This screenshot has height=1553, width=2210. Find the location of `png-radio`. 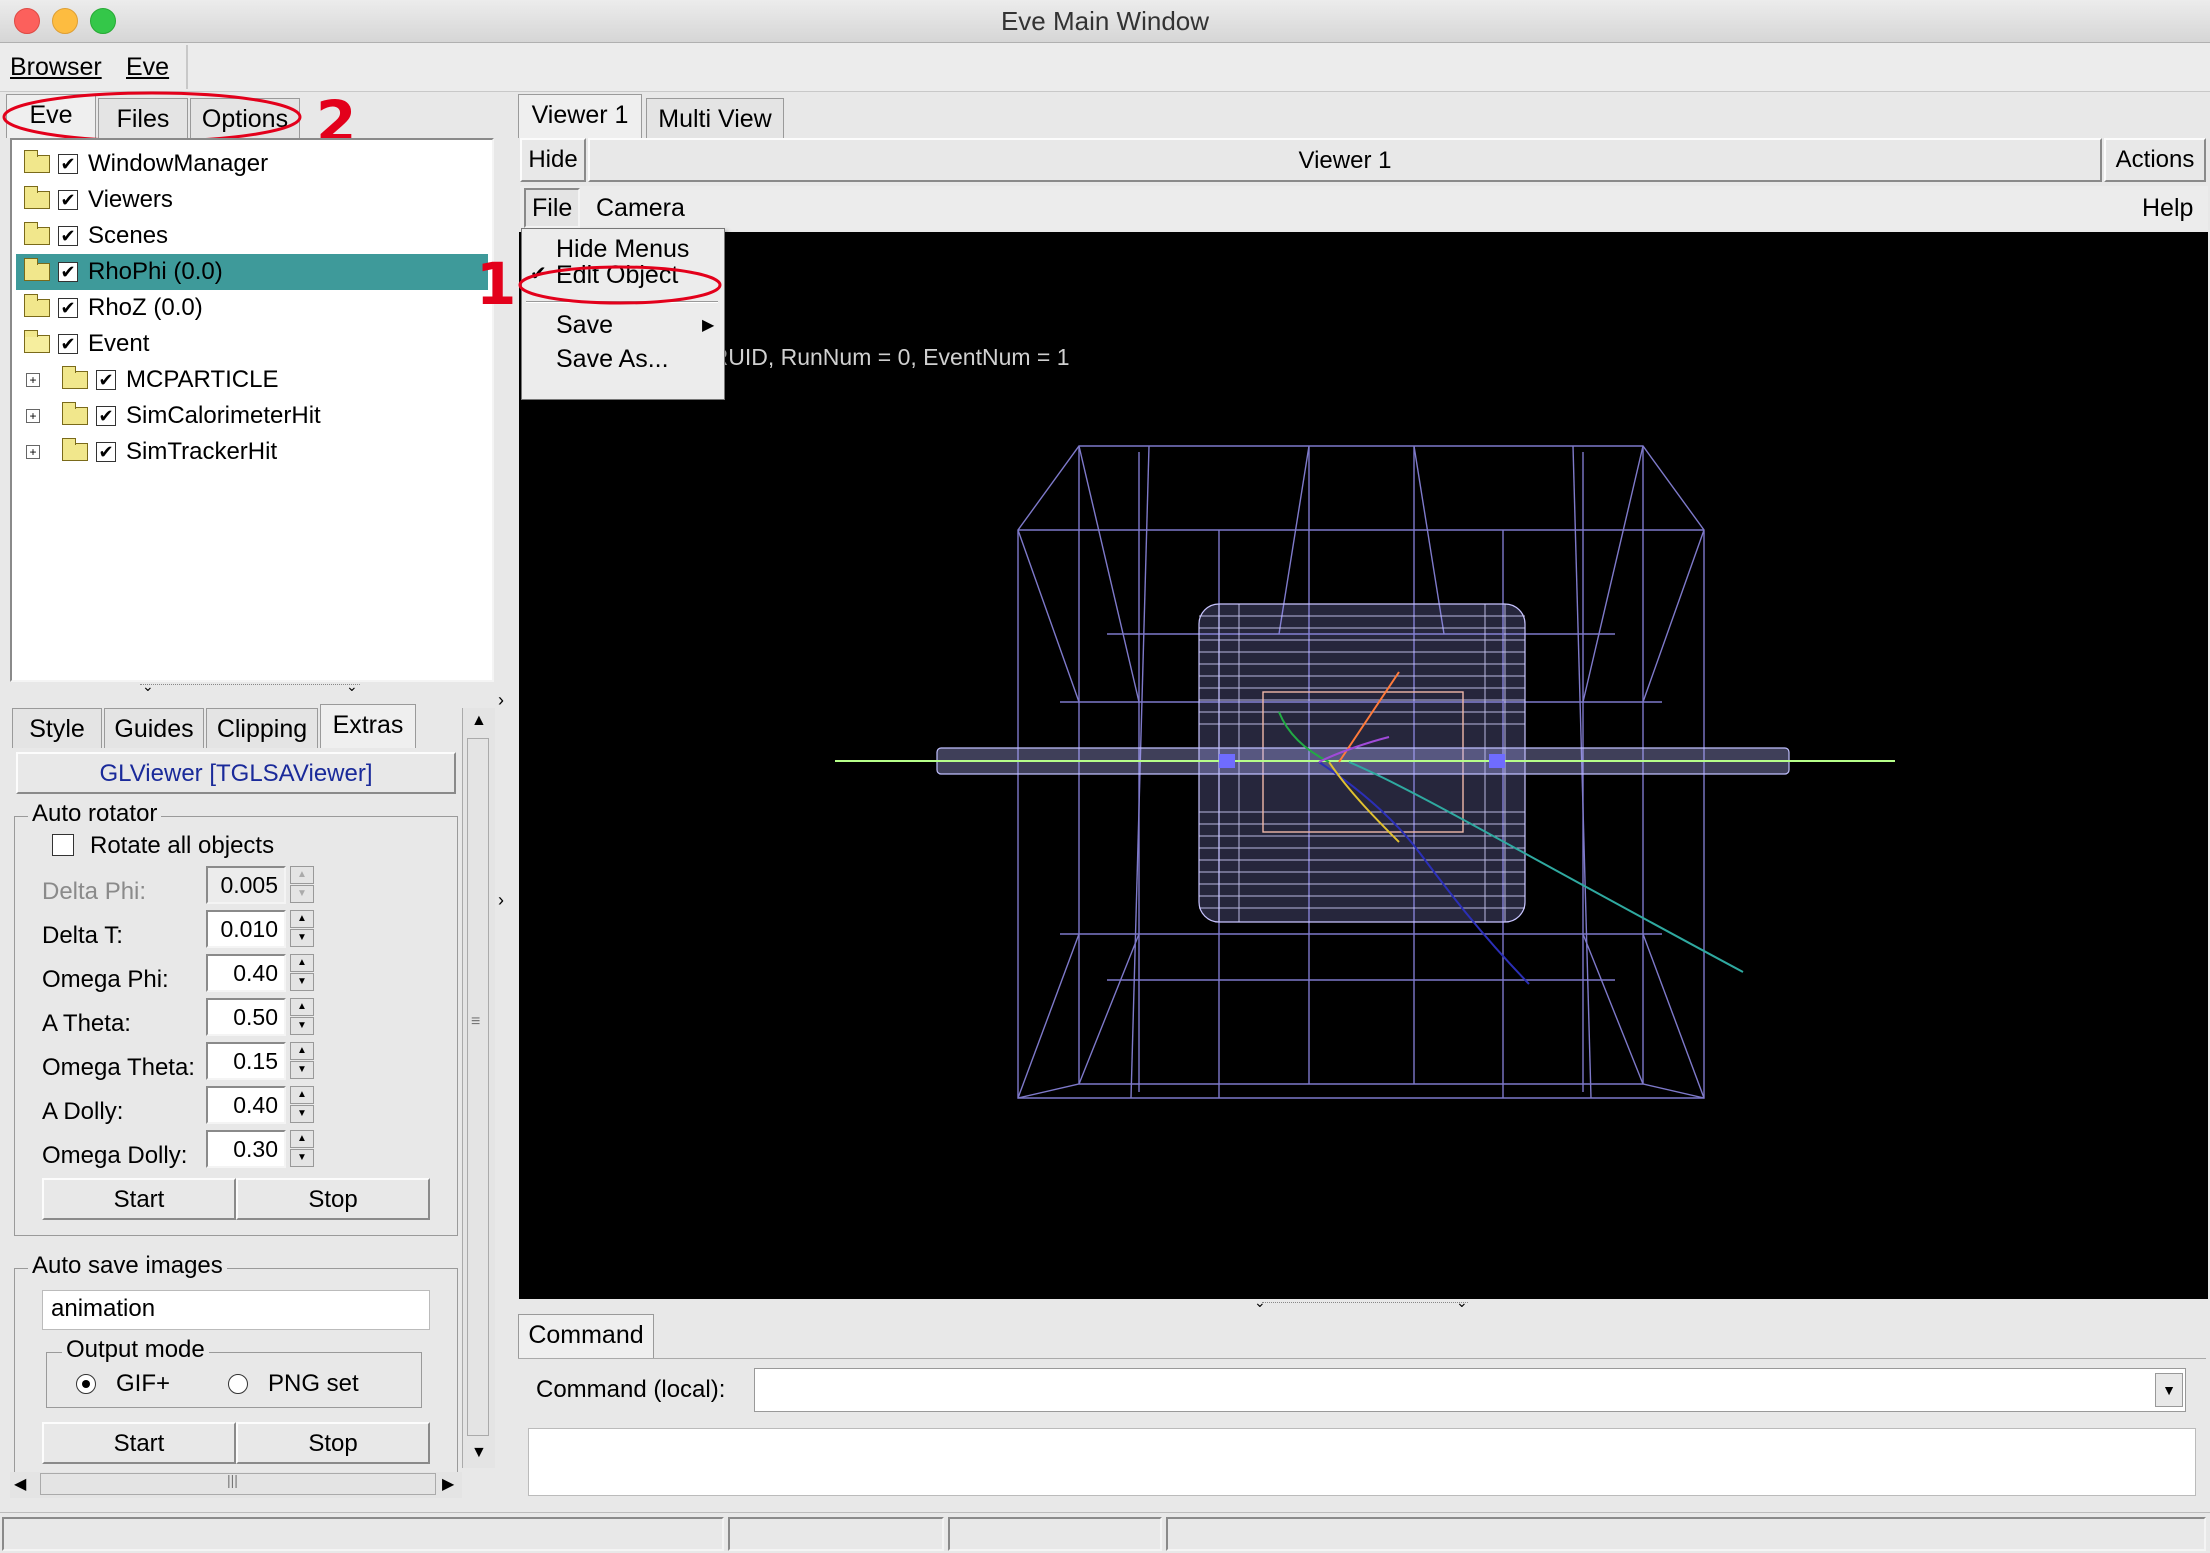

png-radio is located at coordinates (238, 1384).